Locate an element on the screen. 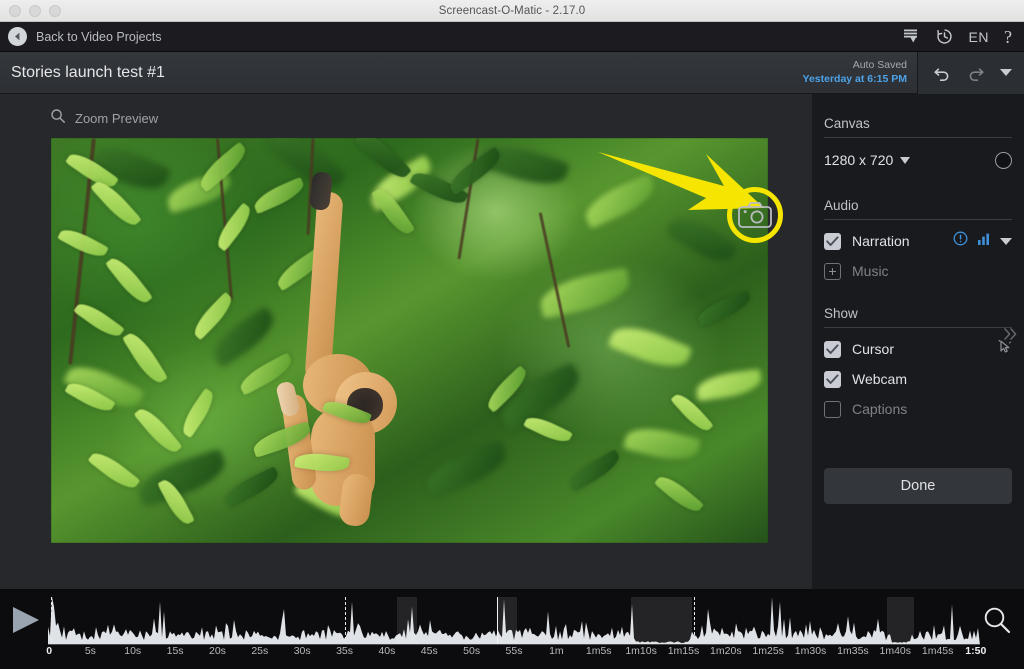 This screenshot has height=669, width=1024. timeline-tick: 55s is located at coordinates (514, 651).